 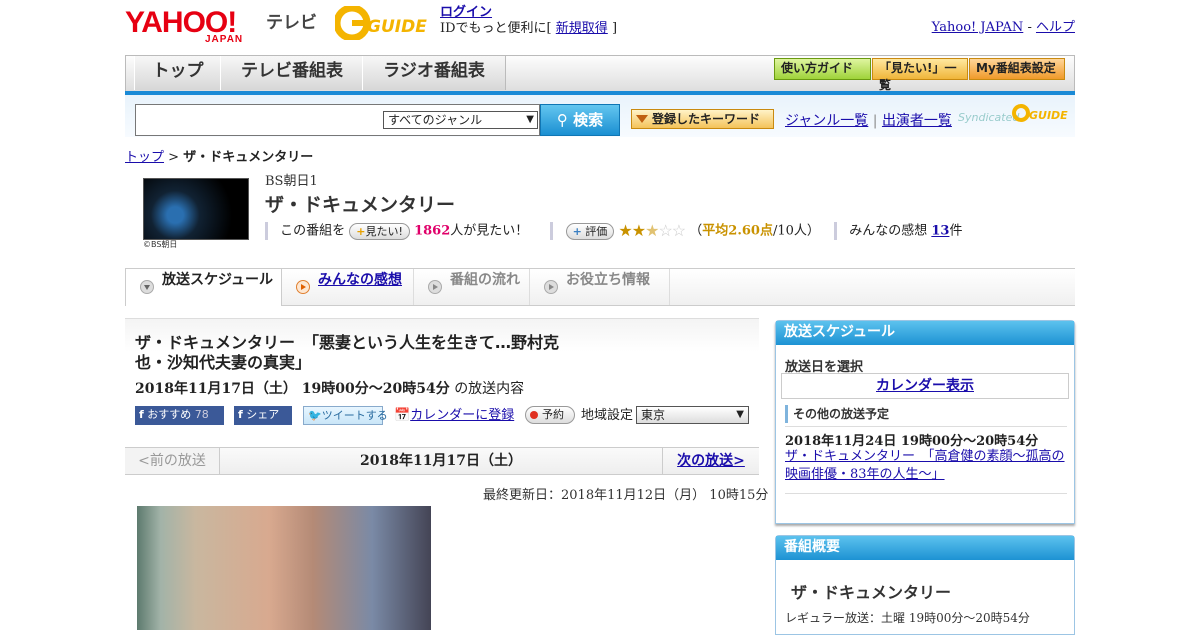 I want to click on rating-stars: ★★★☆☆, so click(x=652, y=230).